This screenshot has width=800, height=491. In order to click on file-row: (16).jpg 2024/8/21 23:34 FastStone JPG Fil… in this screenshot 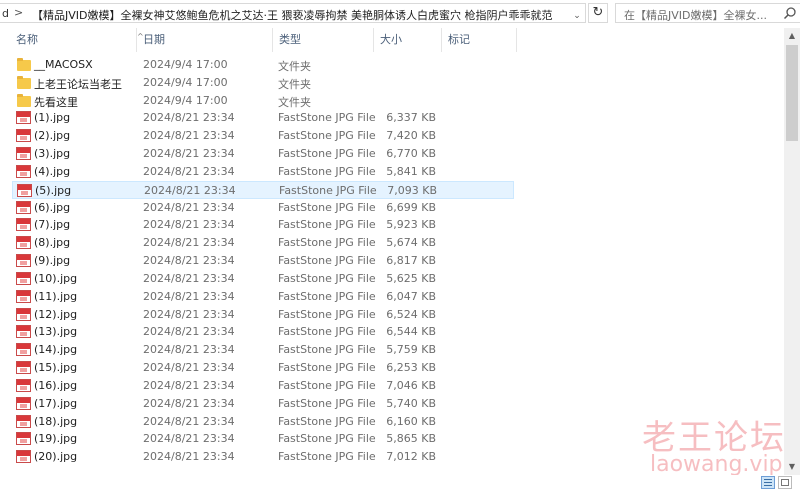, I will do `click(263, 386)`.